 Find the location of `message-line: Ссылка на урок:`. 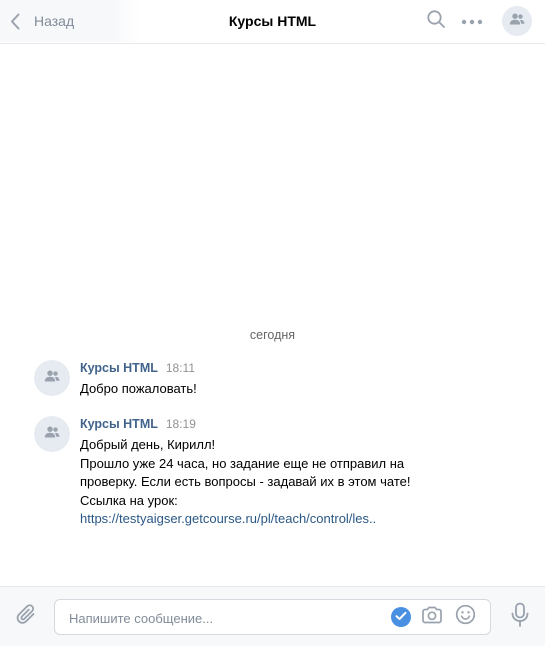

message-line: Ссылка на урок: is located at coordinates (129, 500).